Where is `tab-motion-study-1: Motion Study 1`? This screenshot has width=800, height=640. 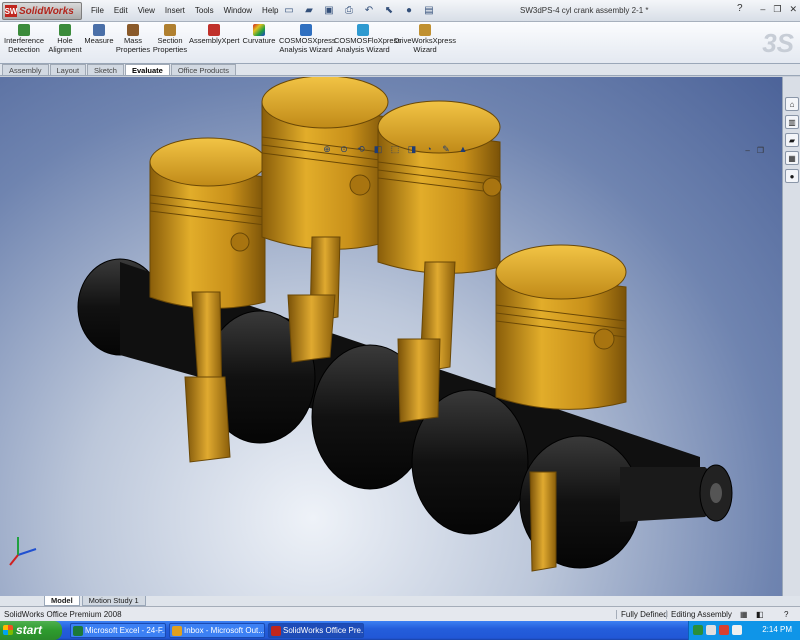 tab-motion-study-1: Motion Study 1 is located at coordinates (113, 601).